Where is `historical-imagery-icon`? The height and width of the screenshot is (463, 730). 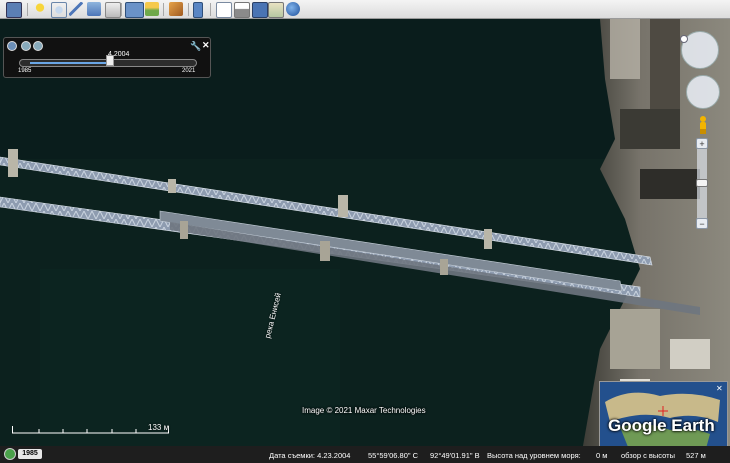 historical-imagery-icon is located at coordinates (134, 10).